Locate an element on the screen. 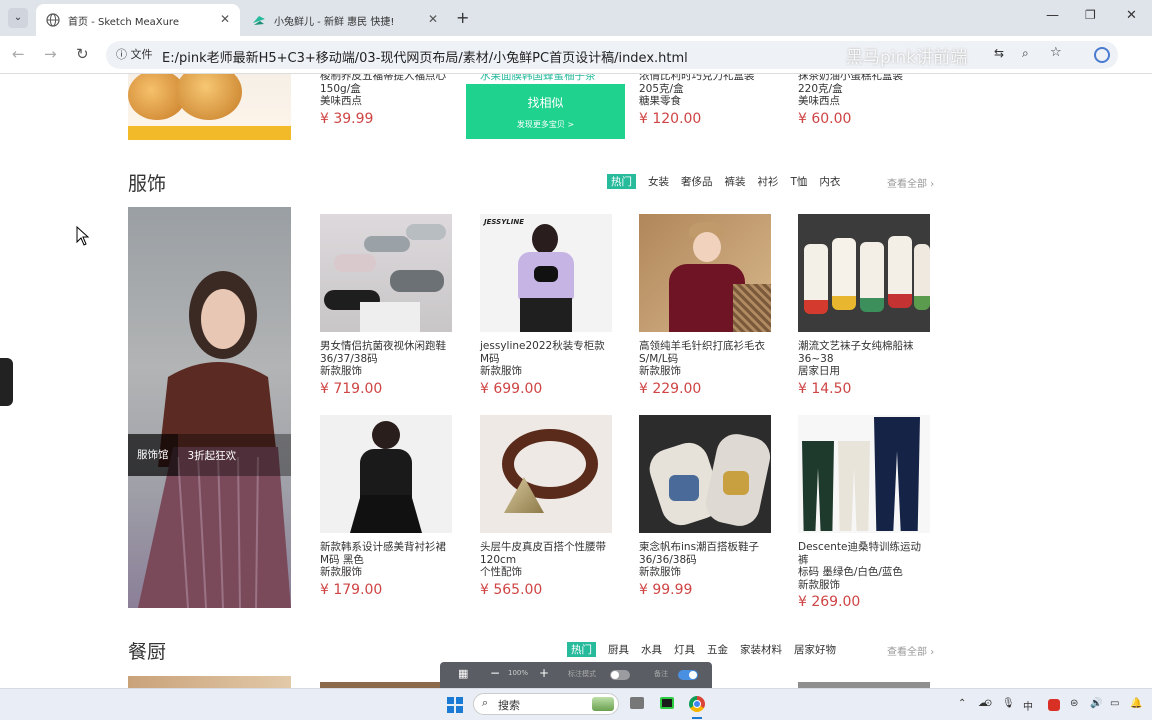 Image resolution: width=1152 pixels, height=720 pixels. product-price: ¥ 719.00 is located at coordinates (351, 388).